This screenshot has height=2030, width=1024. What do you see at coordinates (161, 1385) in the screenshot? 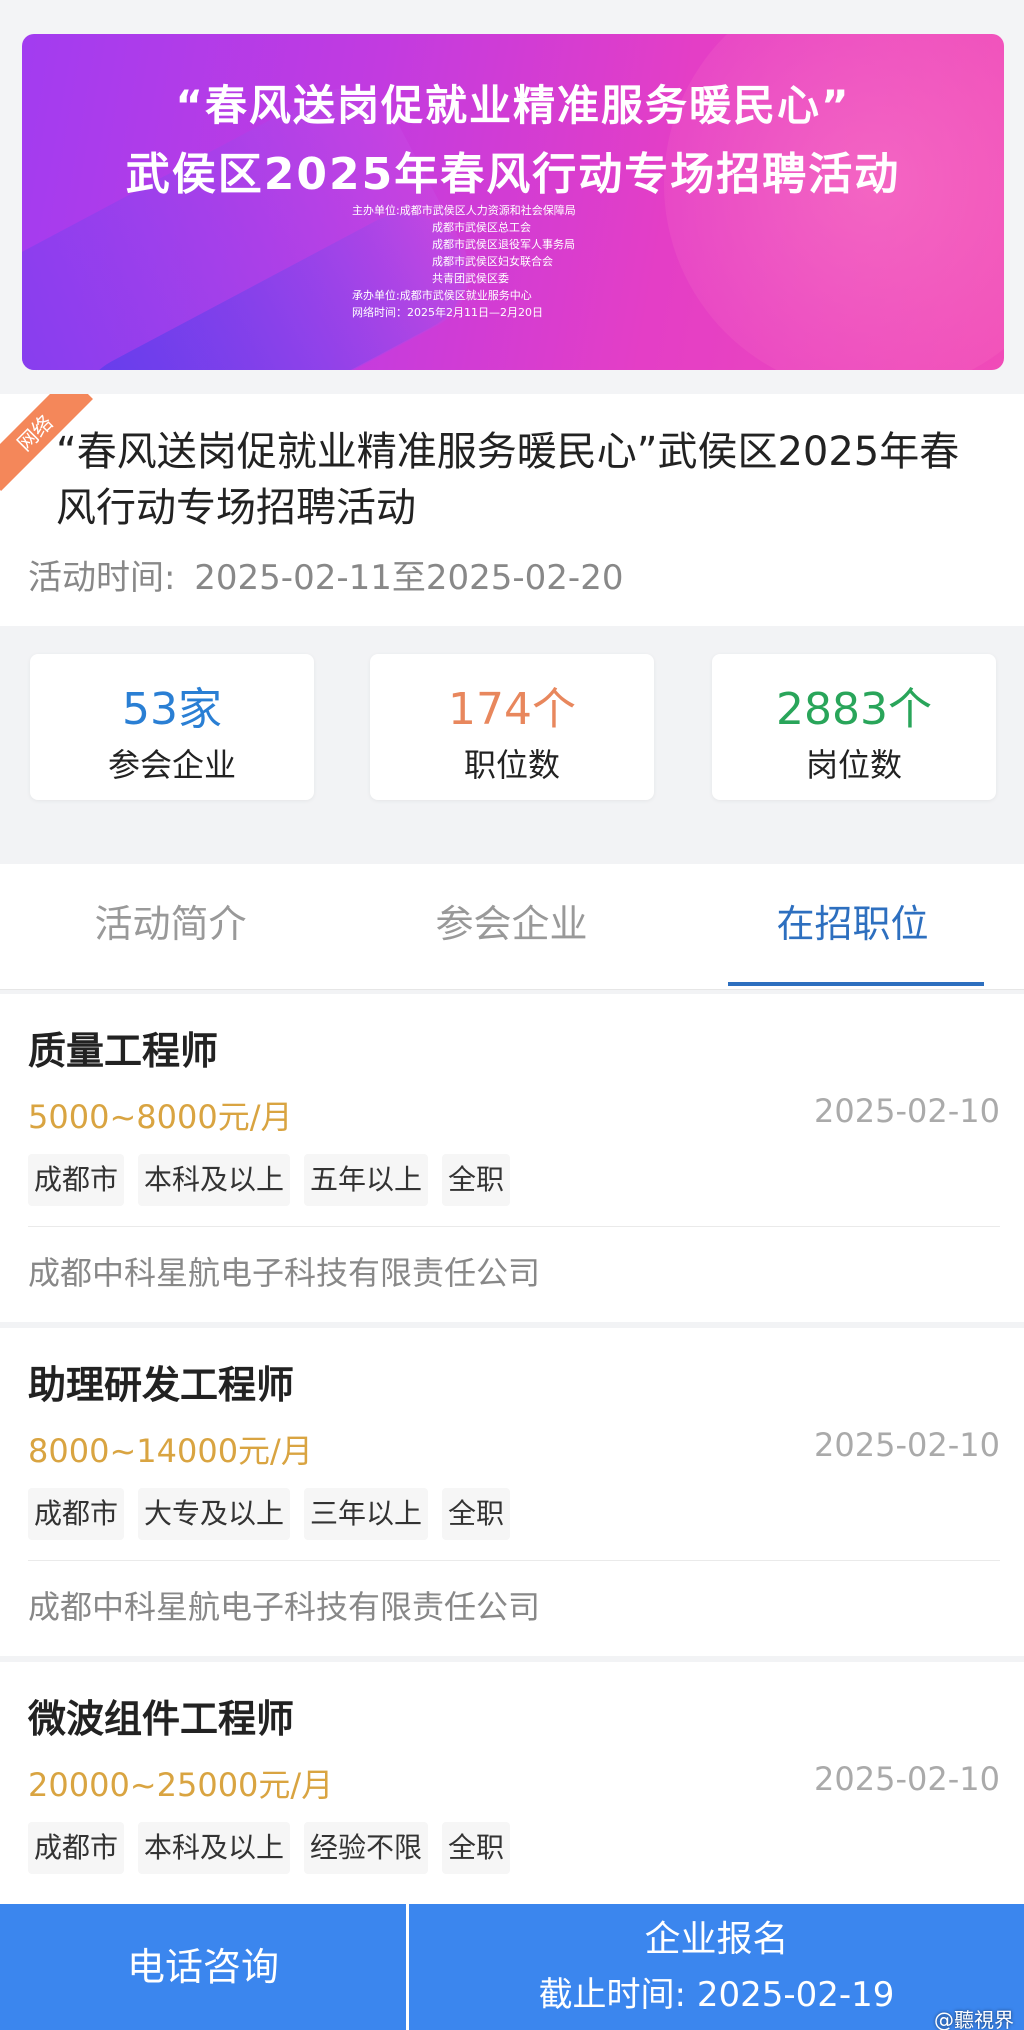
I see `job-title: 助理研发工程师` at bounding box center [161, 1385].